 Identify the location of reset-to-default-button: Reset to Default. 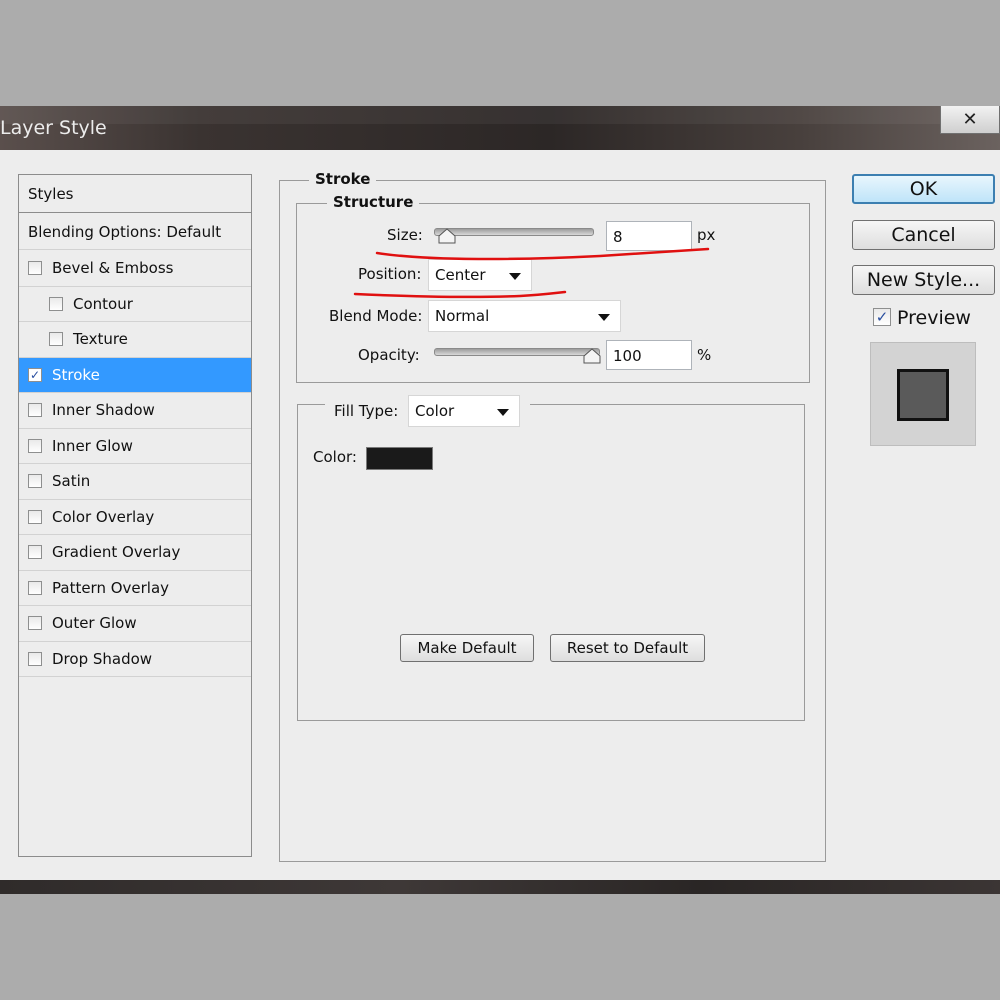
(627, 648).